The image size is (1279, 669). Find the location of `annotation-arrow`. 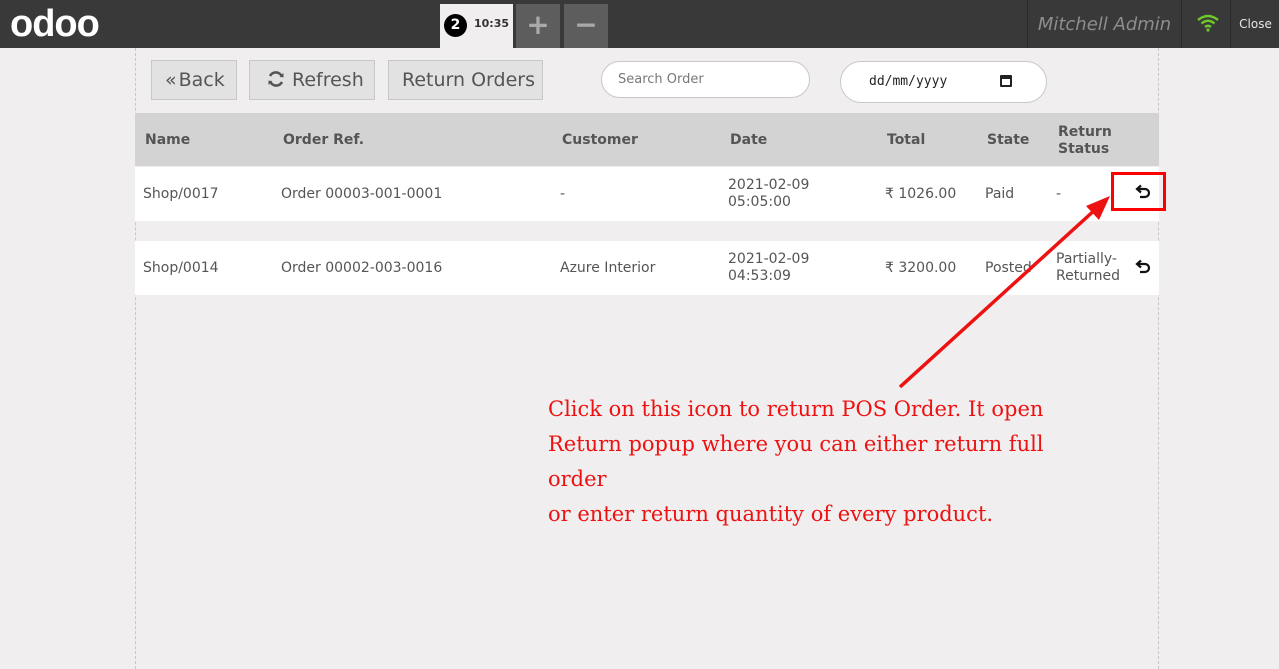

annotation-arrow is located at coordinates (1004, 292).